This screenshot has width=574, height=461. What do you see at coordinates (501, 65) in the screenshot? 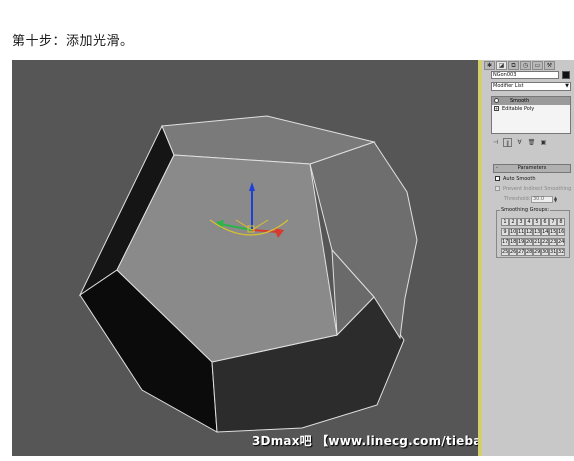
I see `modify-tab-icon: ◪` at bounding box center [501, 65].